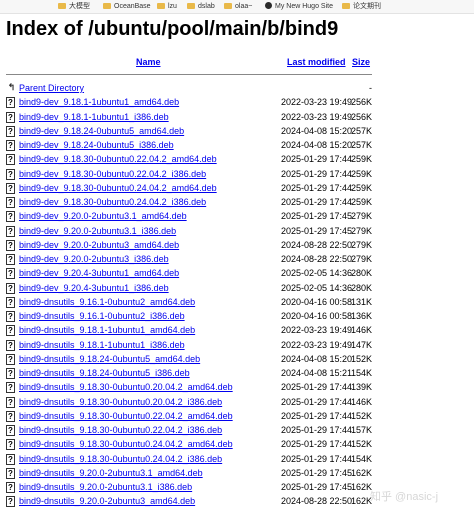  I want to click on file-size: 136K, so click(361, 316).